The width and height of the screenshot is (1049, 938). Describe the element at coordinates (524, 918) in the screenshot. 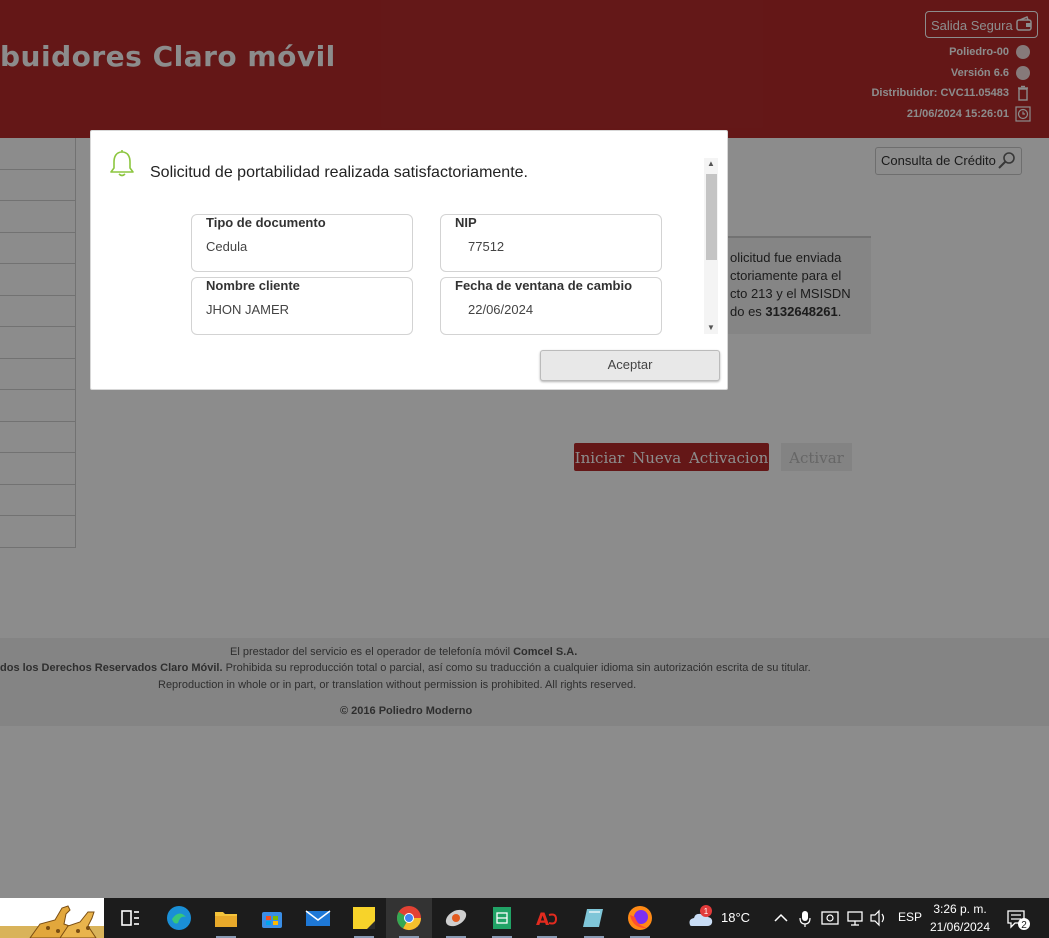

I see `windows-taskbar: A 1 18°C ESP 3:26 p. m. 21/06/2024 2` at that location.